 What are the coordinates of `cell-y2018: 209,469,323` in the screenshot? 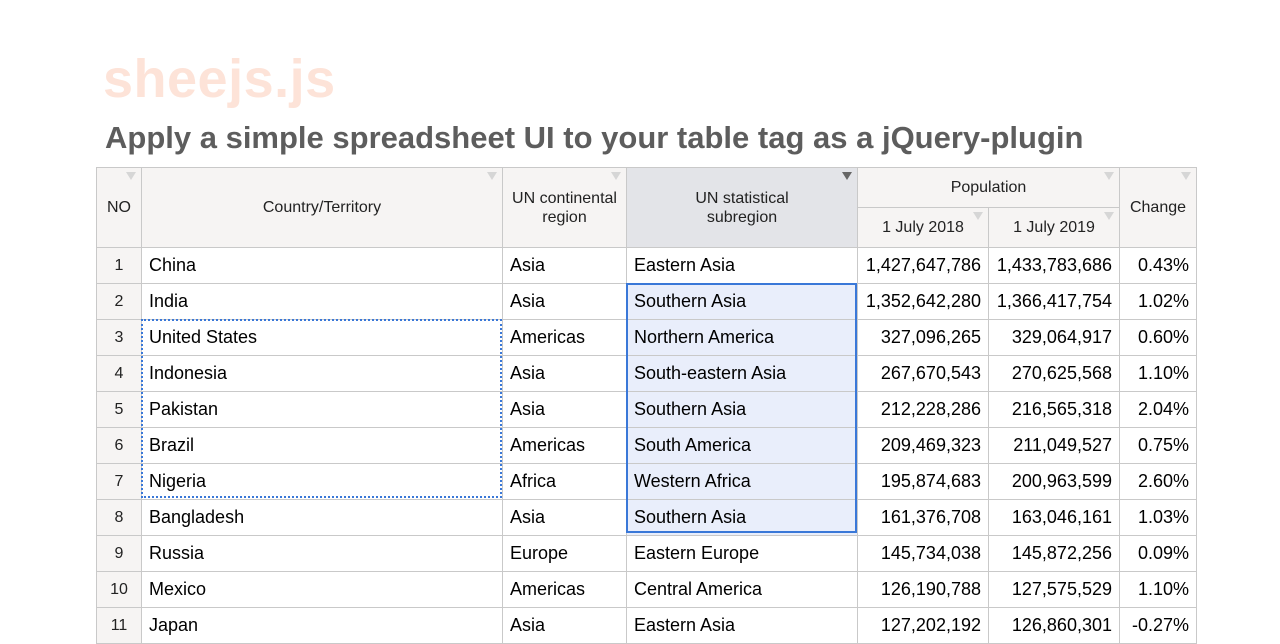 It's located at (923, 445).